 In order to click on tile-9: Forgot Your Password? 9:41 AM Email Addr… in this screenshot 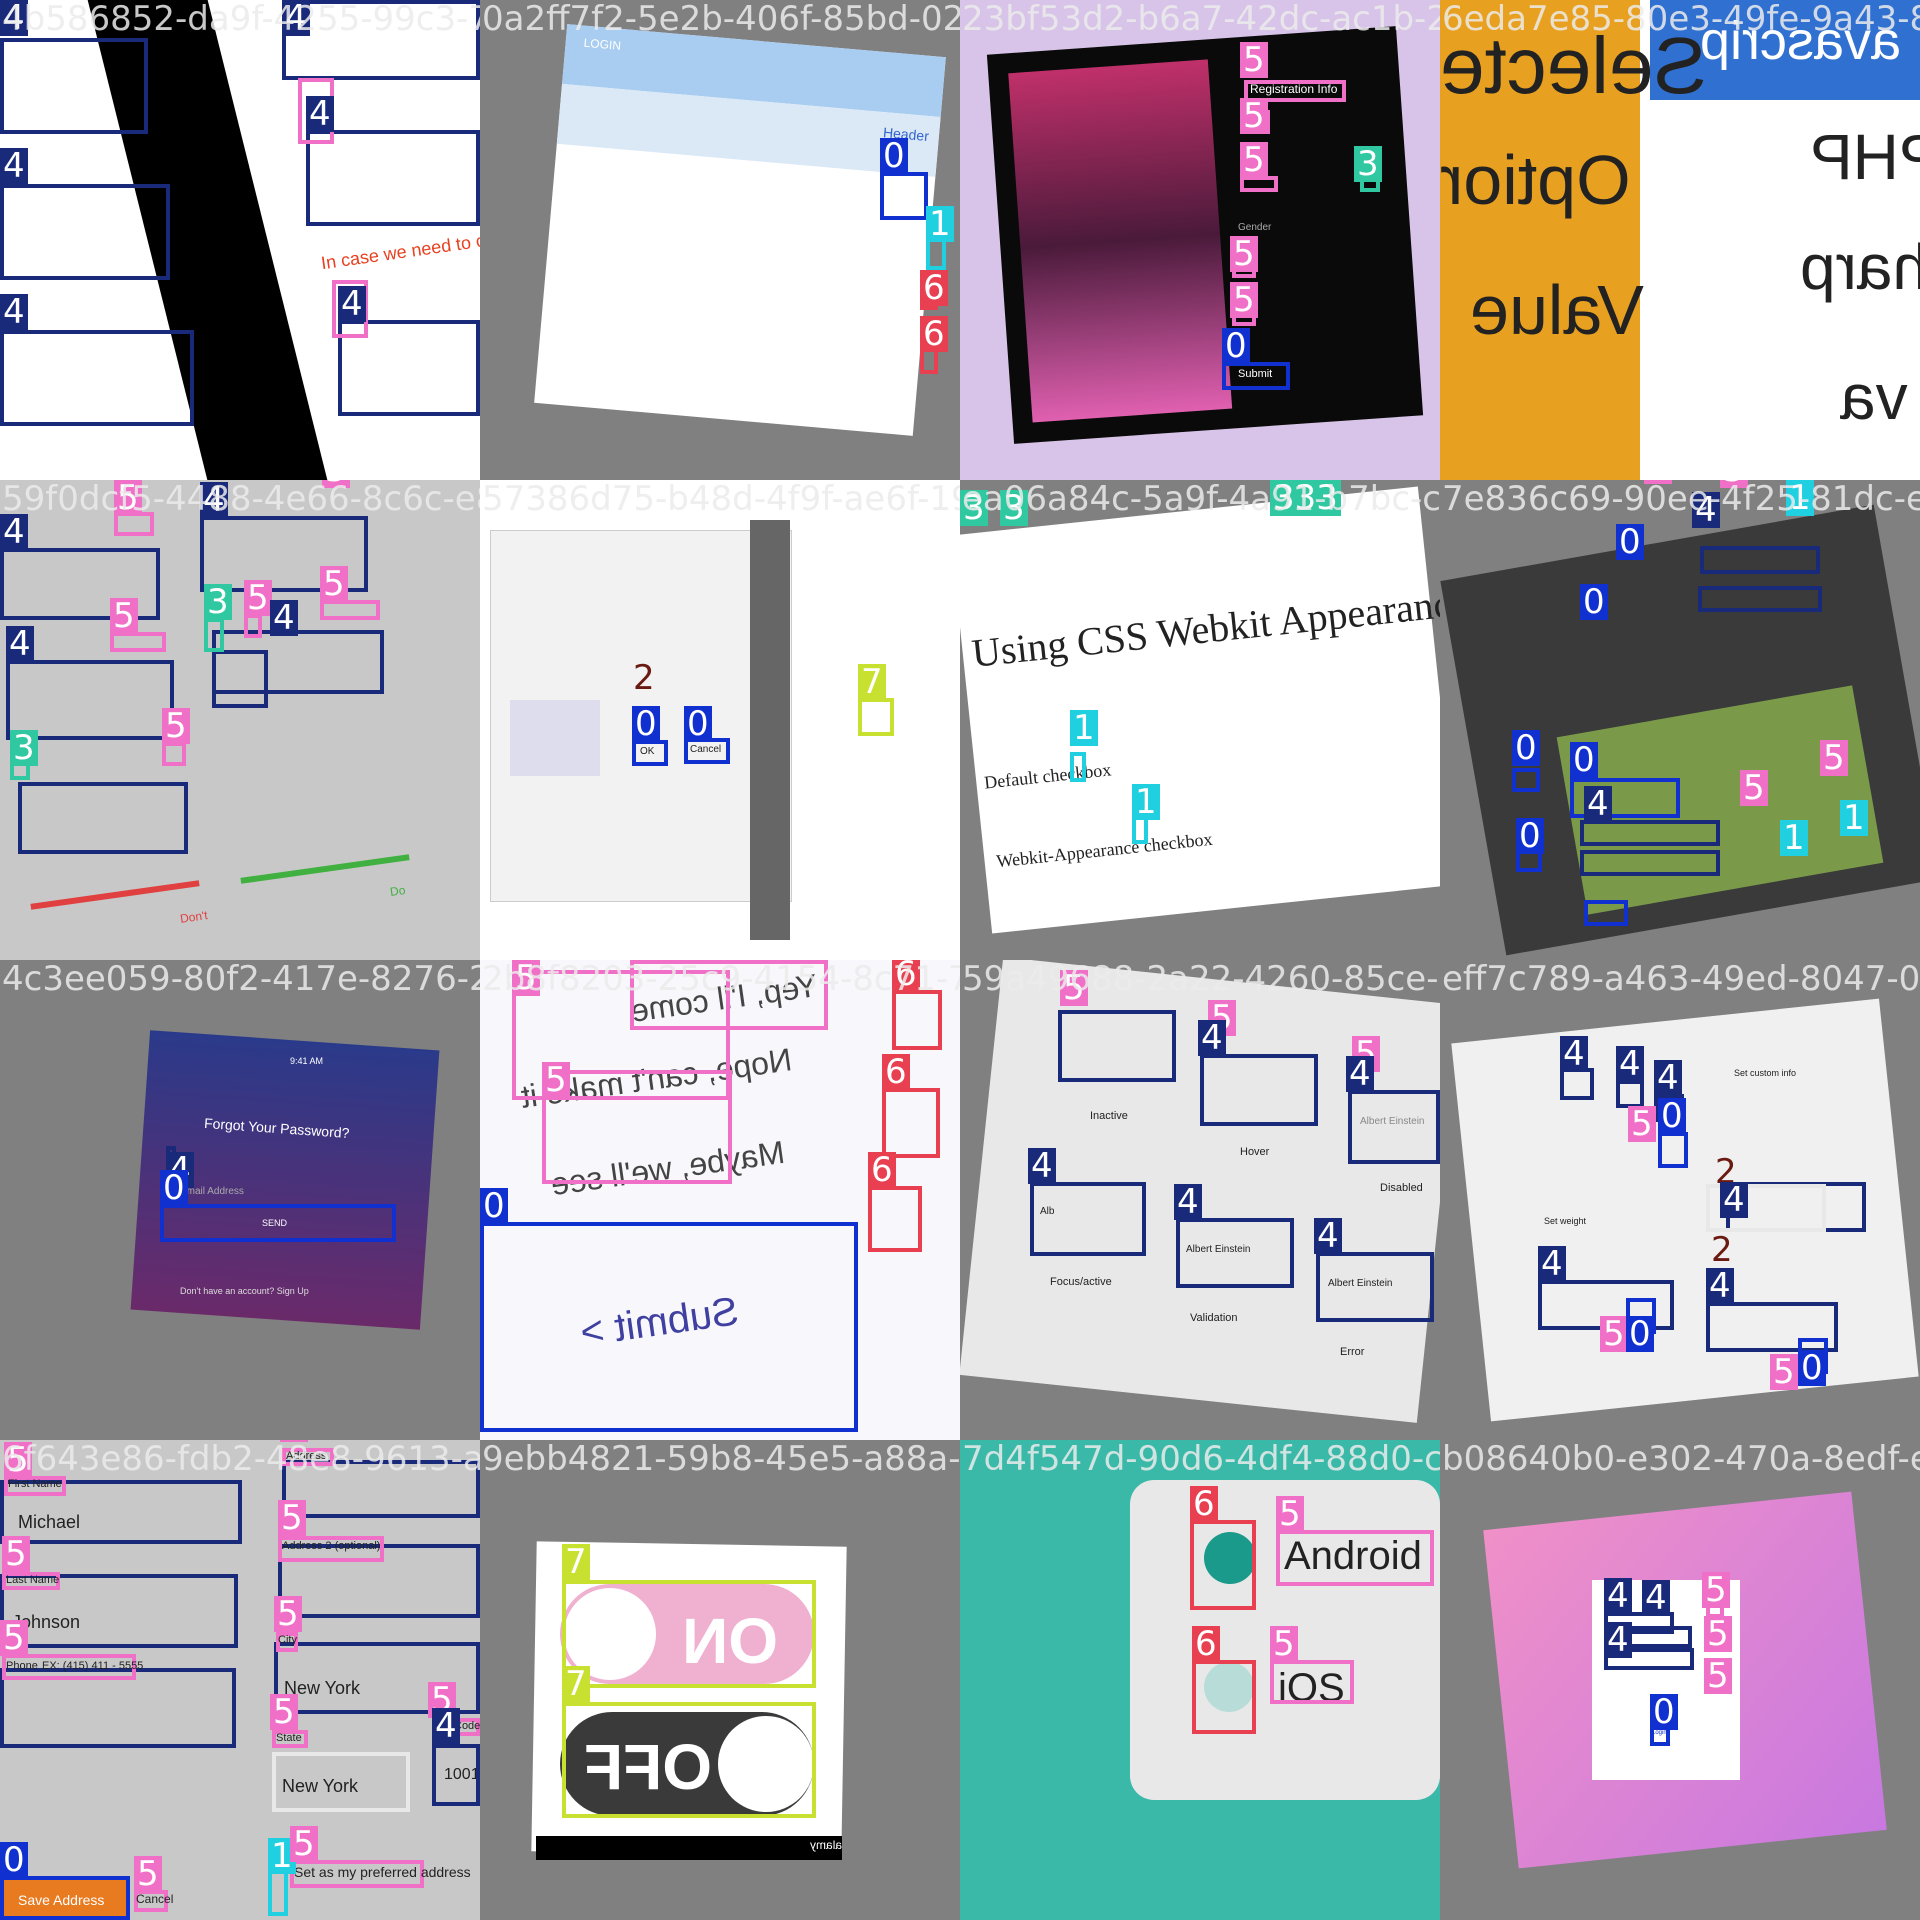, I will do `click(240, 1200)`.